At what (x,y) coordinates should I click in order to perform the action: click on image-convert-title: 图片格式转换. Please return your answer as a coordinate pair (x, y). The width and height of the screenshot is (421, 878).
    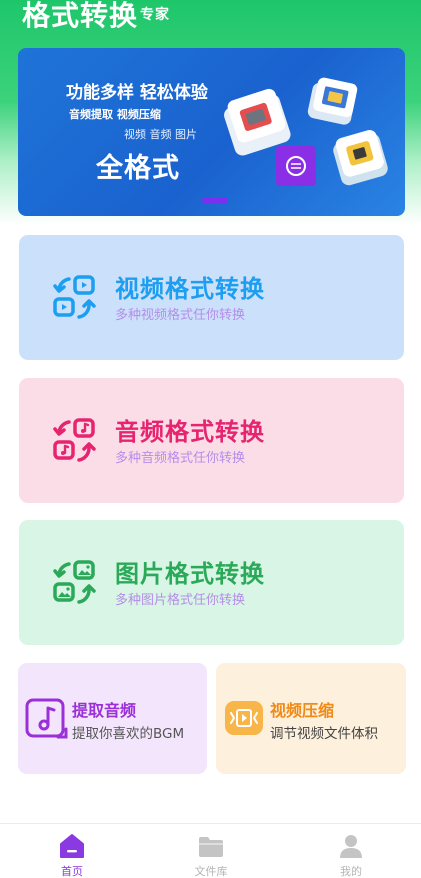
    Looking at the image, I should click on (190, 574).